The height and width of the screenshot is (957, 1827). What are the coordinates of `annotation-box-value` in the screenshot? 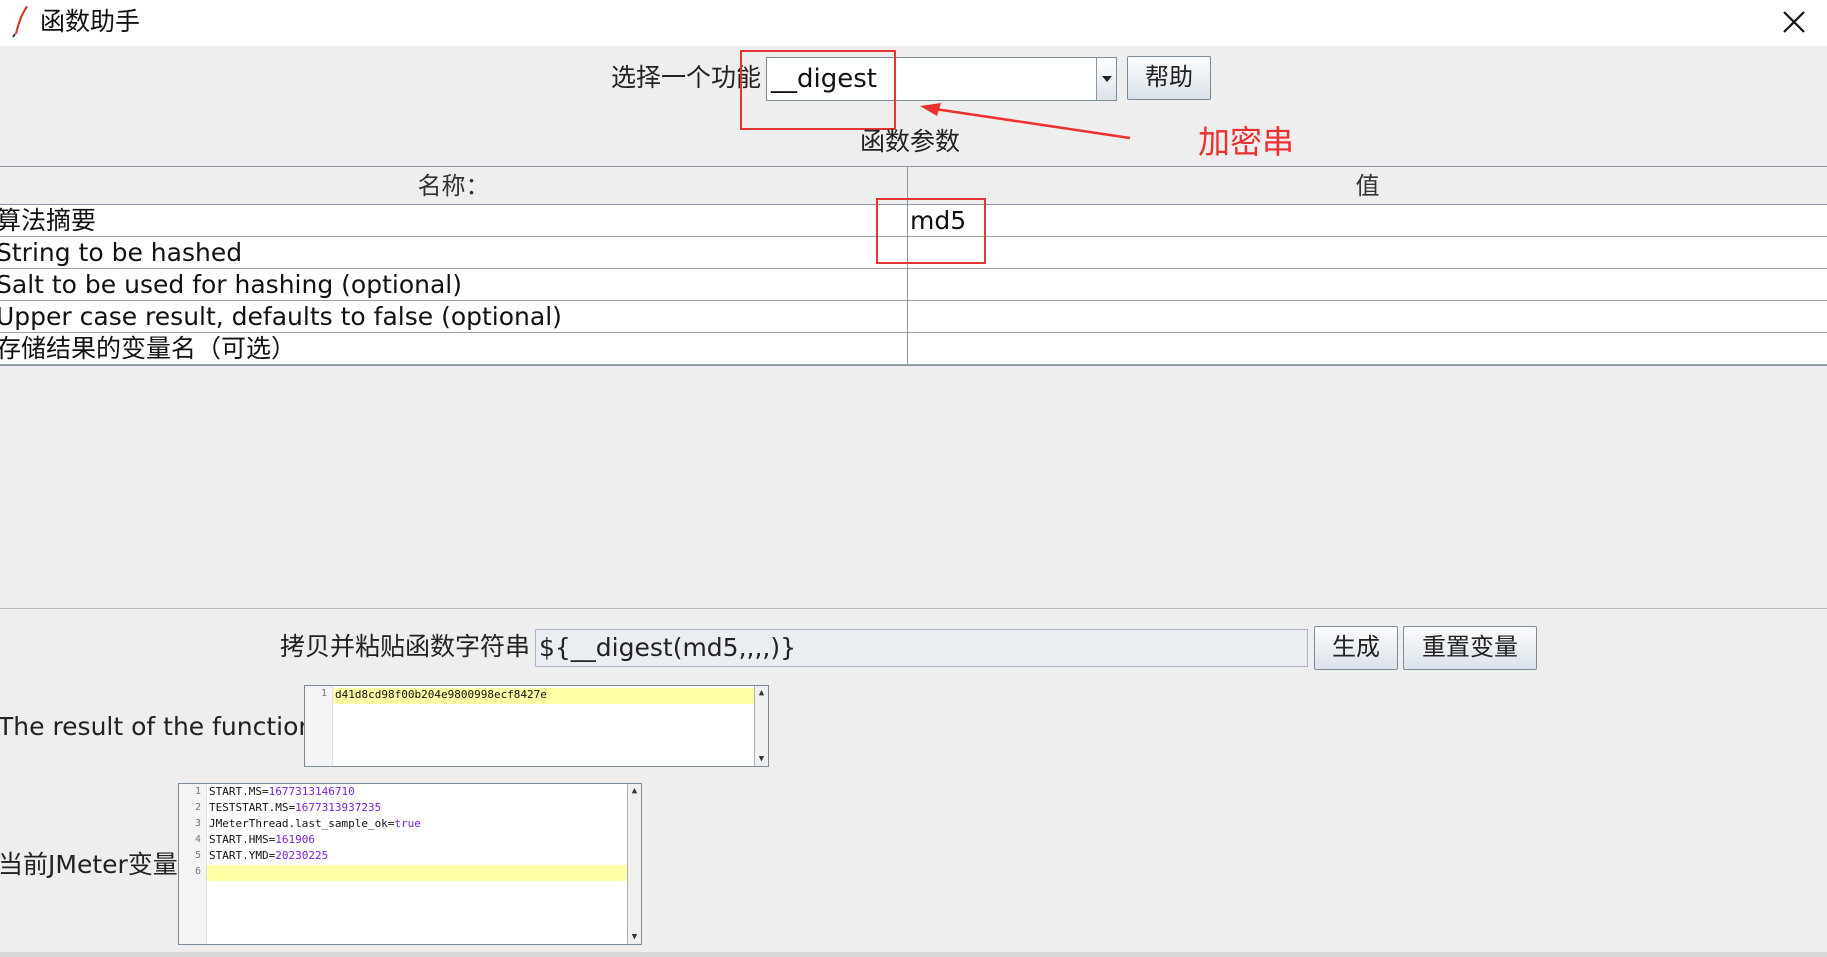 It's located at (931, 231).